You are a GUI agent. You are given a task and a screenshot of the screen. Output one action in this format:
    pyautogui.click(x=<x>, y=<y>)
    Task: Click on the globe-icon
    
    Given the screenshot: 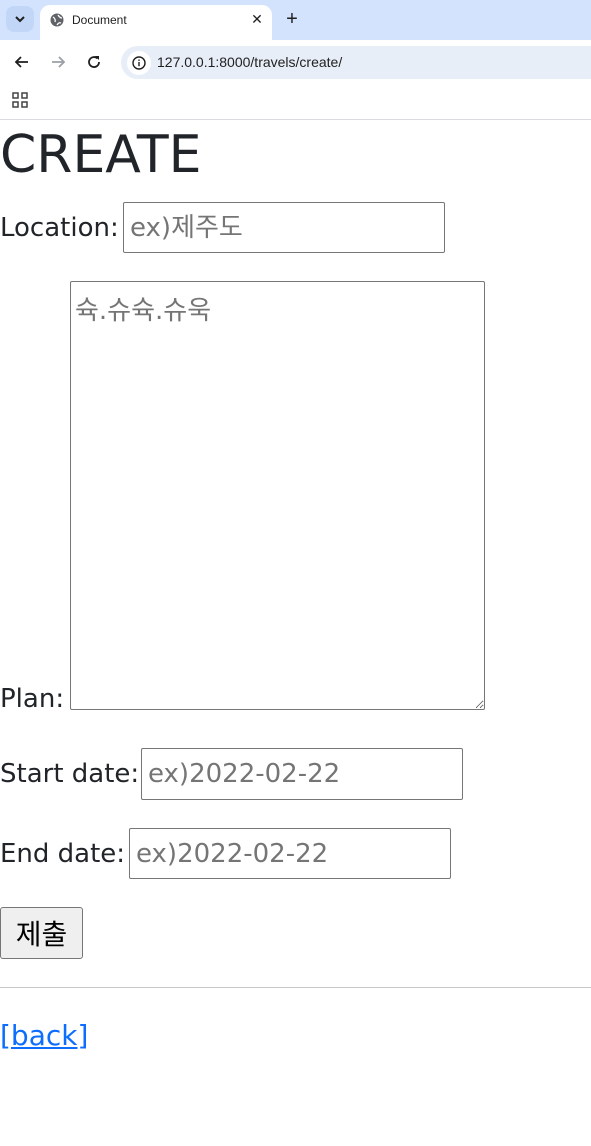 What is the action you would take?
    pyautogui.click(x=57, y=20)
    